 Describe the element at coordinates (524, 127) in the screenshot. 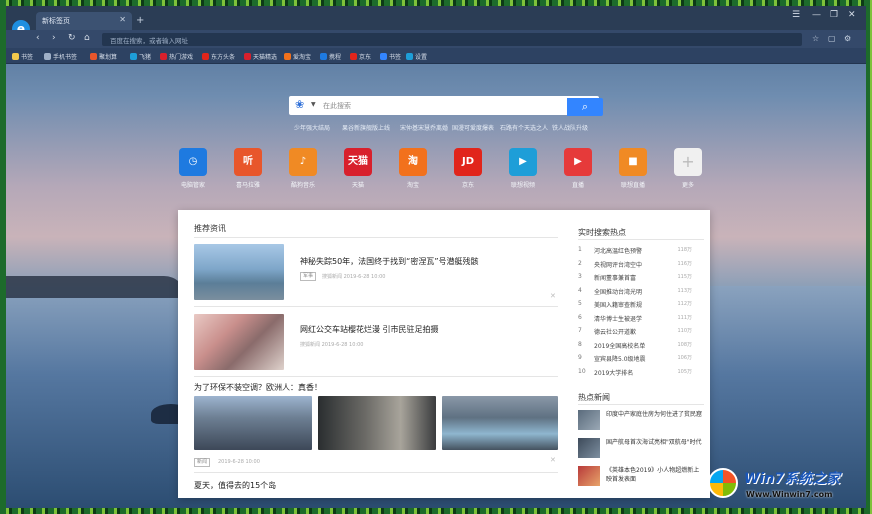

I see `hotword-link: 石路有个天选之人` at that location.